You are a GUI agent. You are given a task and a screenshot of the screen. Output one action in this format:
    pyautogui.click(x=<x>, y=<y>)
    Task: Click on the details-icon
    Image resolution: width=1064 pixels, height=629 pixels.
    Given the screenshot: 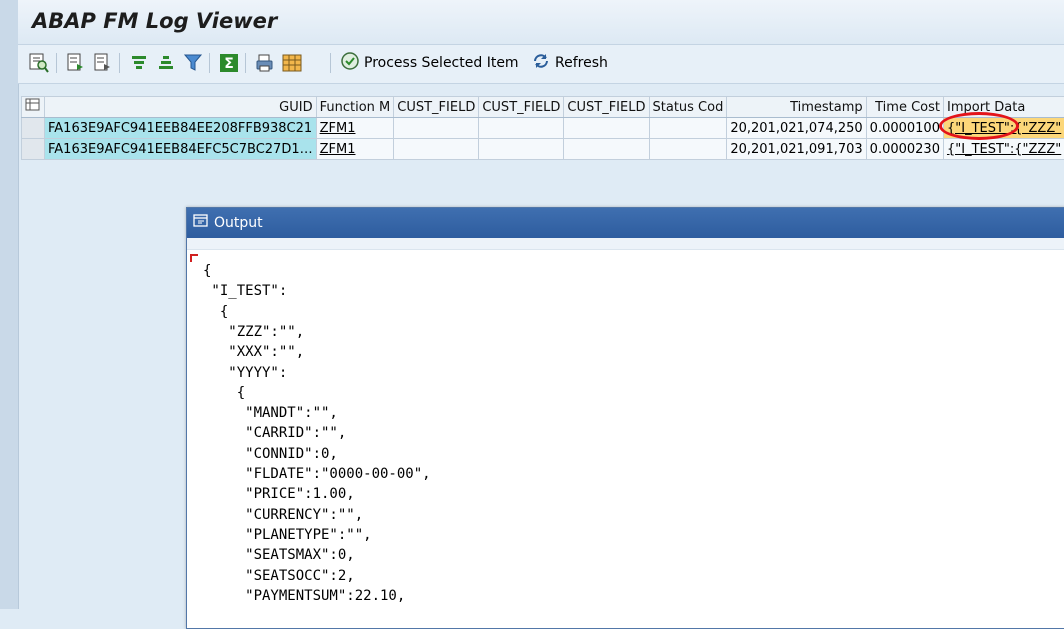 What is the action you would take?
    pyautogui.click(x=39, y=63)
    